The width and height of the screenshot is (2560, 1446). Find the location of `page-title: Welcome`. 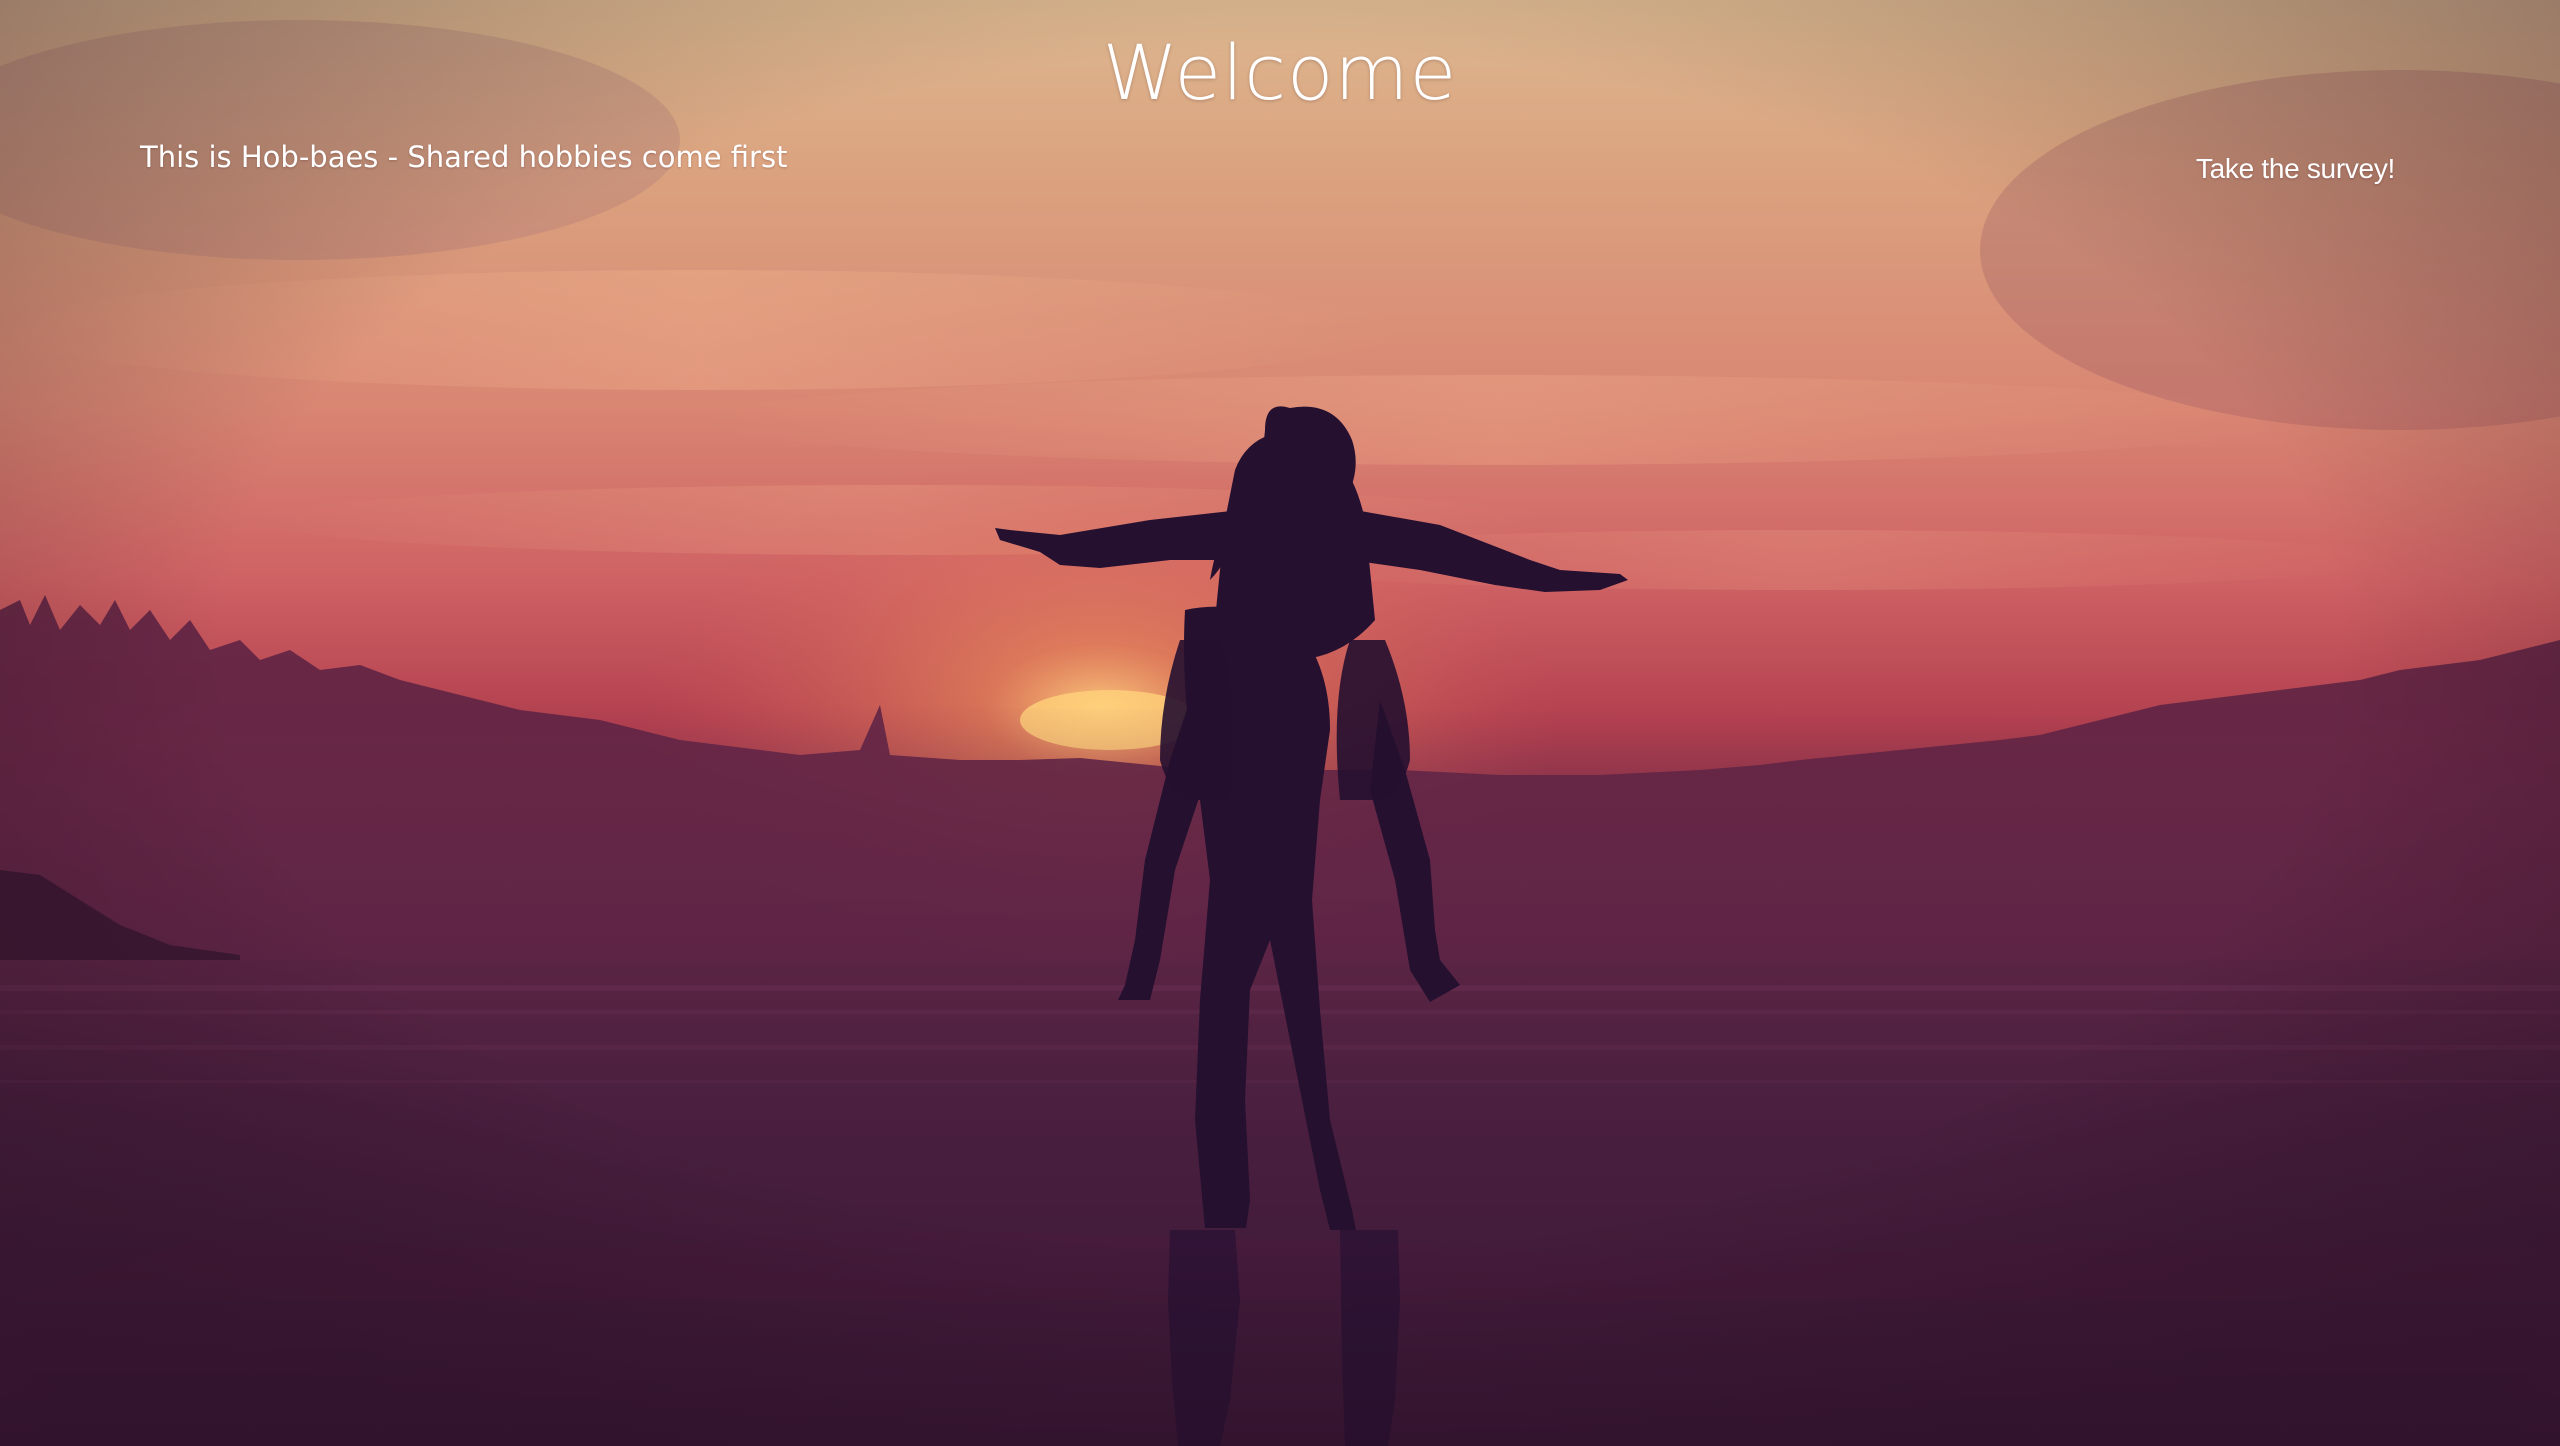

page-title: Welcome is located at coordinates (1280, 72).